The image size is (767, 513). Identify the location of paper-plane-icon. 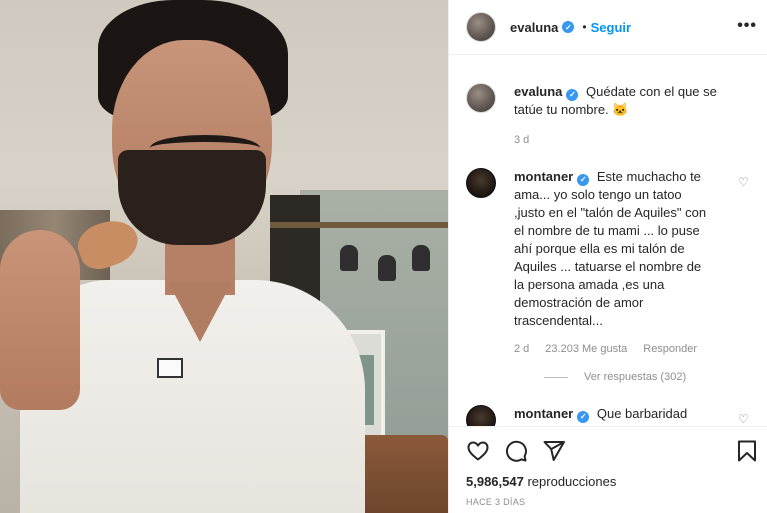
(554, 451).